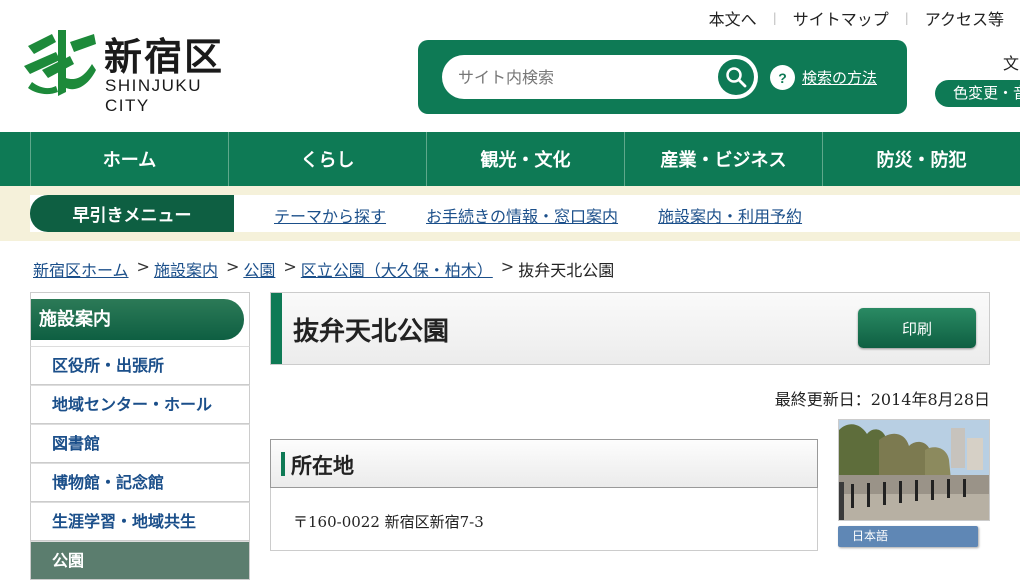  I want to click on sitemap-link: サイトマップ, so click(841, 18).